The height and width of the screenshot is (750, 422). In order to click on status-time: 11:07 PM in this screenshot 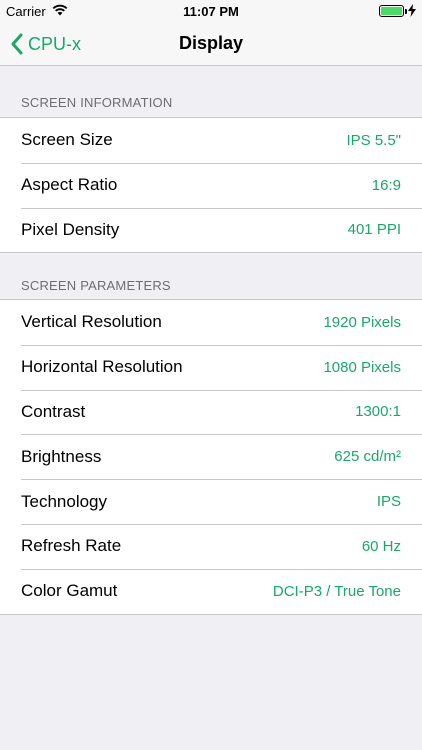, I will do `click(211, 11)`.